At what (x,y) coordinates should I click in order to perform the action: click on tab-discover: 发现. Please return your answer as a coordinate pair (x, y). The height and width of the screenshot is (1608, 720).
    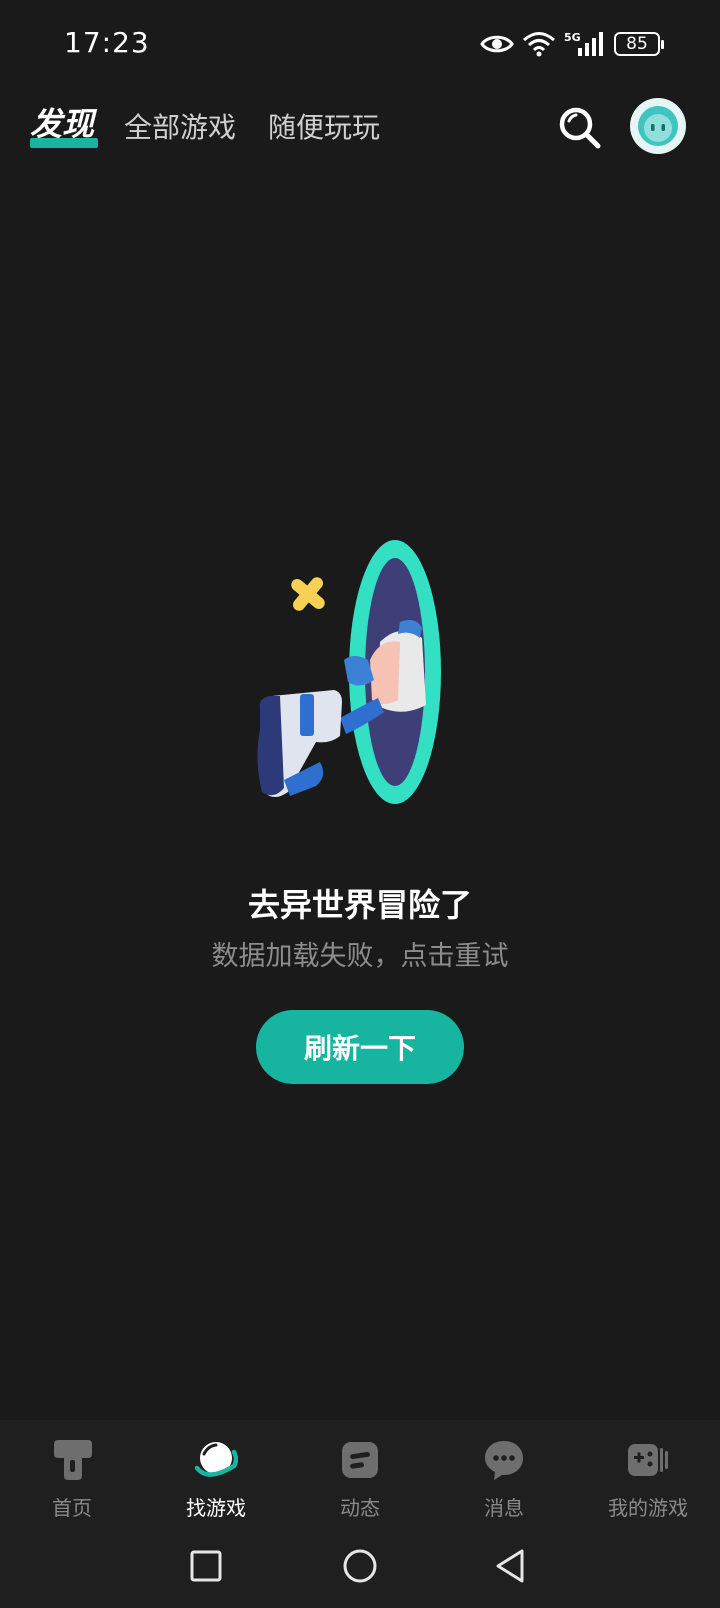
    Looking at the image, I should click on (62, 127).